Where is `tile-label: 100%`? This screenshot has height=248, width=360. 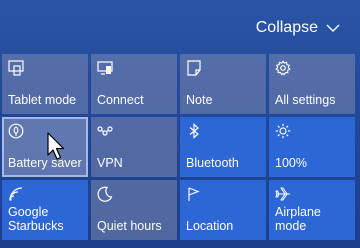
tile-label: 100% is located at coordinates (291, 163).